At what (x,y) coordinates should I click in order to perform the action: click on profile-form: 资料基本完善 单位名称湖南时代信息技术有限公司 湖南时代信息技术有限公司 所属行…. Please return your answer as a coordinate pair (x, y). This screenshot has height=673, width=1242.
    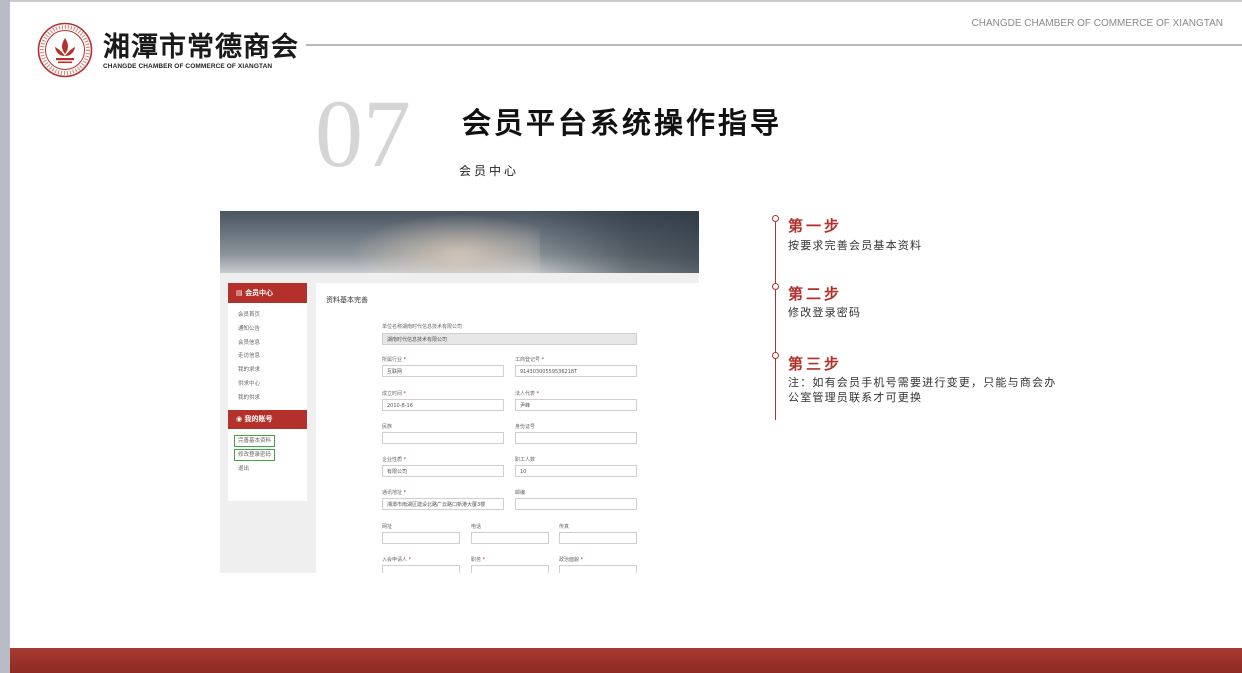
    Looking at the image, I should click on (507, 428).